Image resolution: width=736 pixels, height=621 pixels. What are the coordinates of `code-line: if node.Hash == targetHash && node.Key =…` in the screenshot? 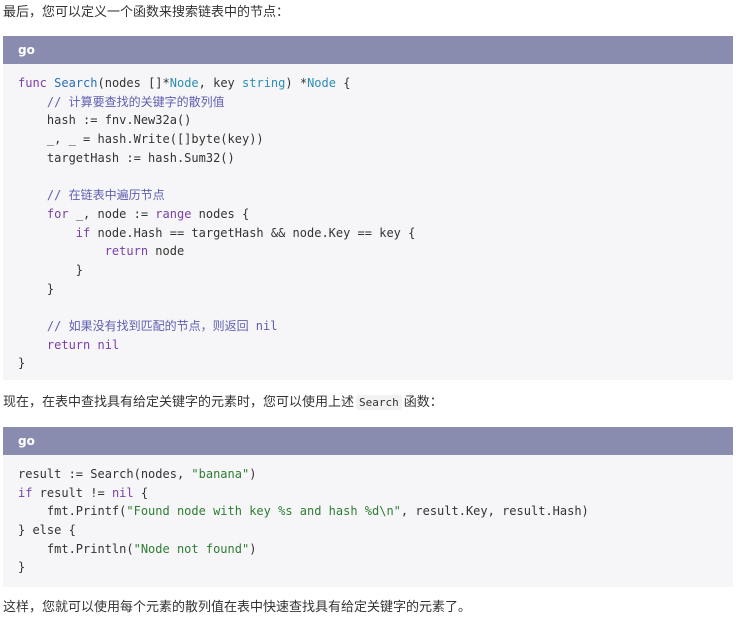 It's located at (245, 232).